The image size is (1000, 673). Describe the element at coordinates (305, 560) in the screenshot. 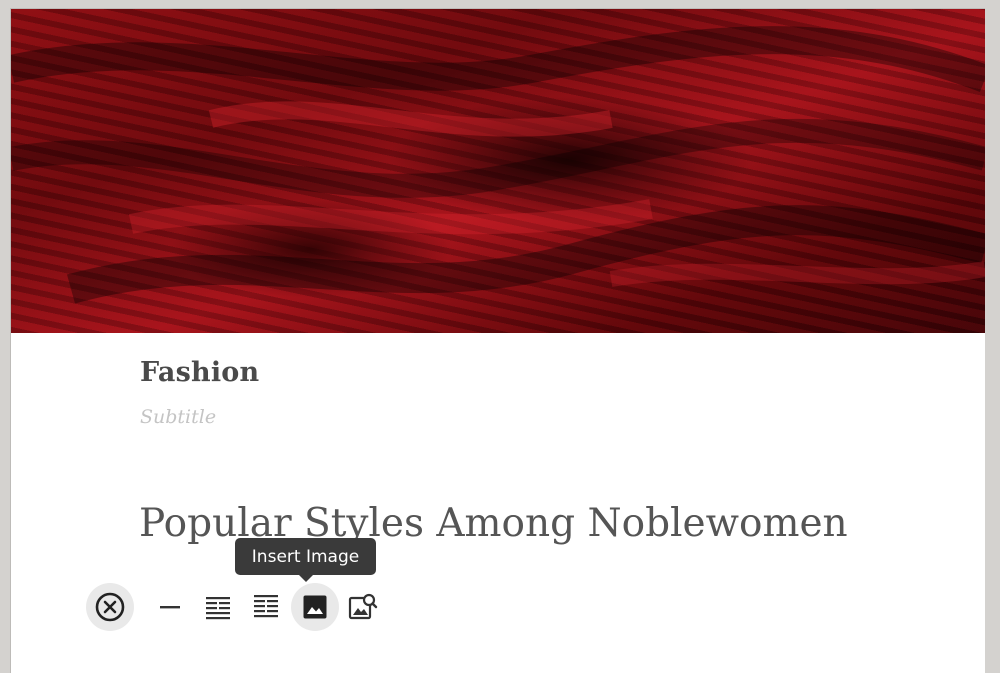

I see `insert-image-tooltip: Insert Image` at that location.